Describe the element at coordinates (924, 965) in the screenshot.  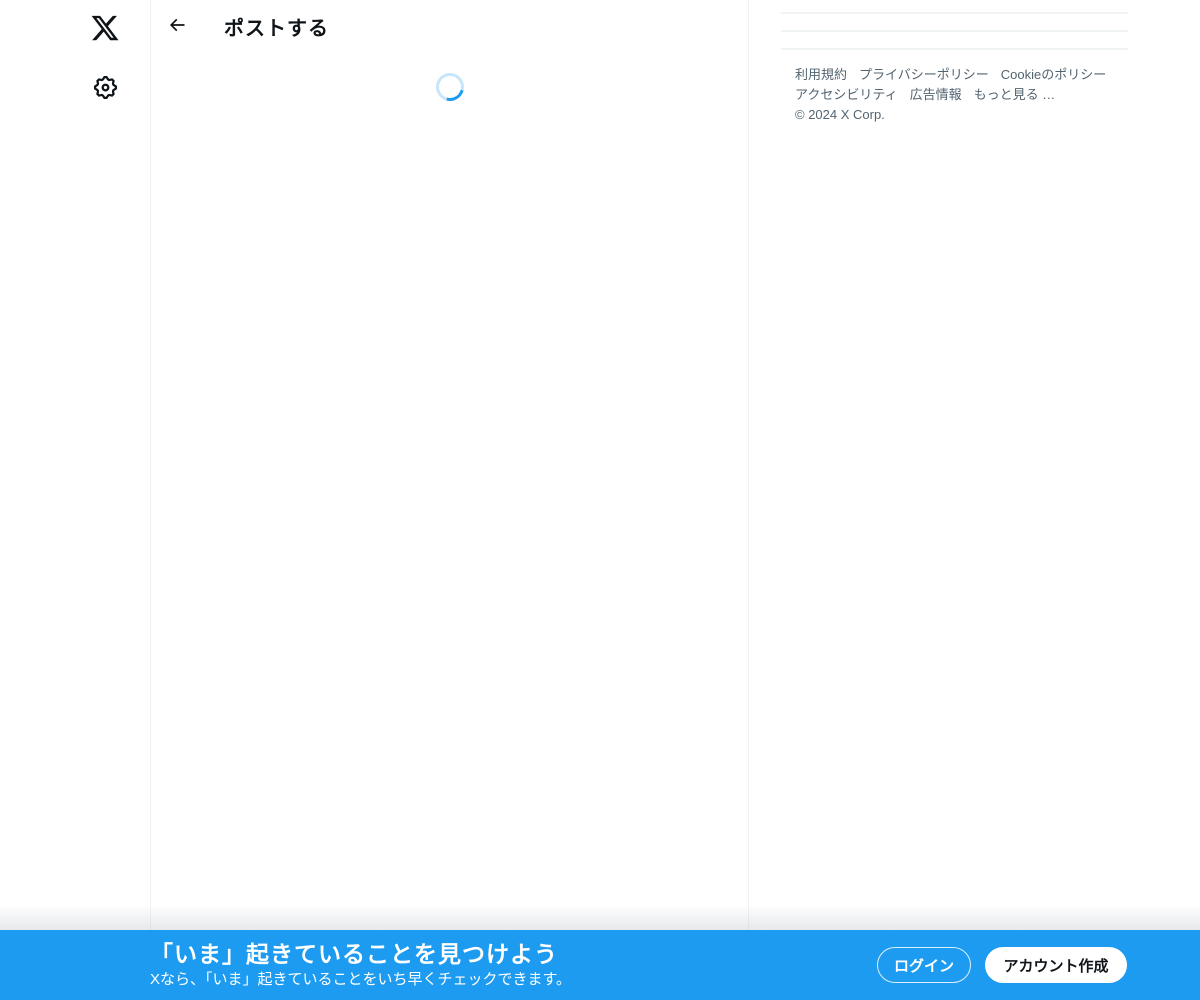
I see `login-button: ログイン` at that location.